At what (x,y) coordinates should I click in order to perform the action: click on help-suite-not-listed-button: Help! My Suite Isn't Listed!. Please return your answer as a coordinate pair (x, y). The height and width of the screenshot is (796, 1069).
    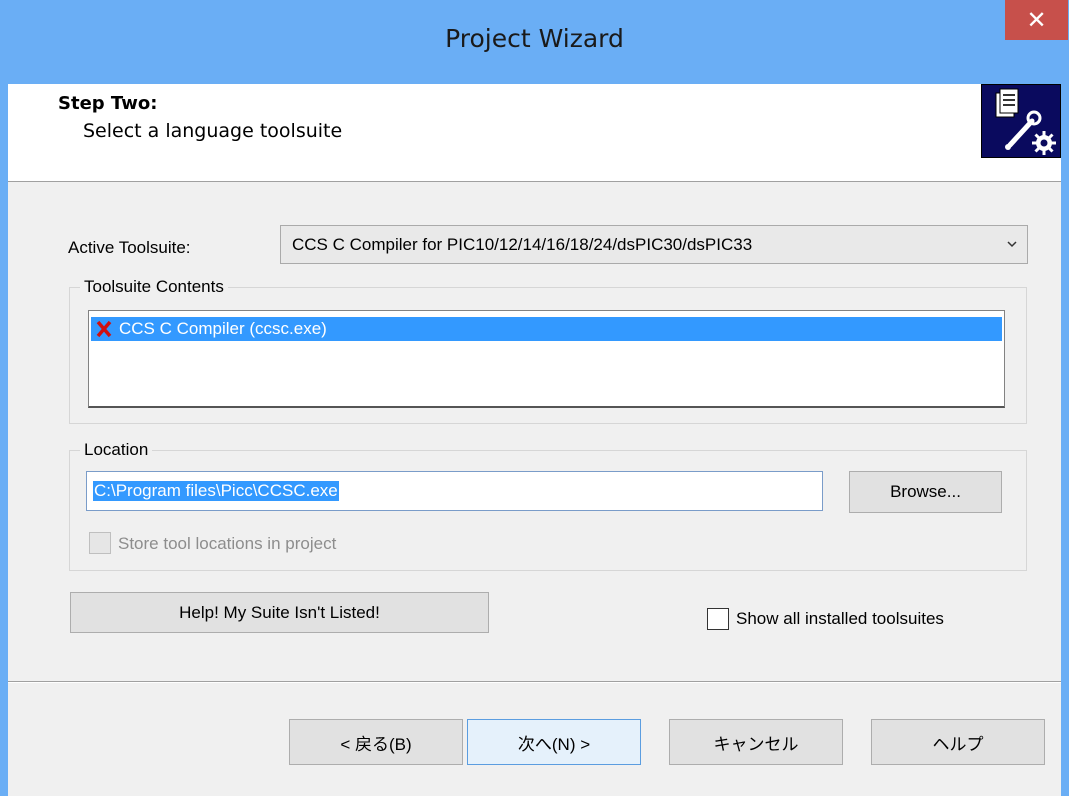
    Looking at the image, I should click on (279, 612).